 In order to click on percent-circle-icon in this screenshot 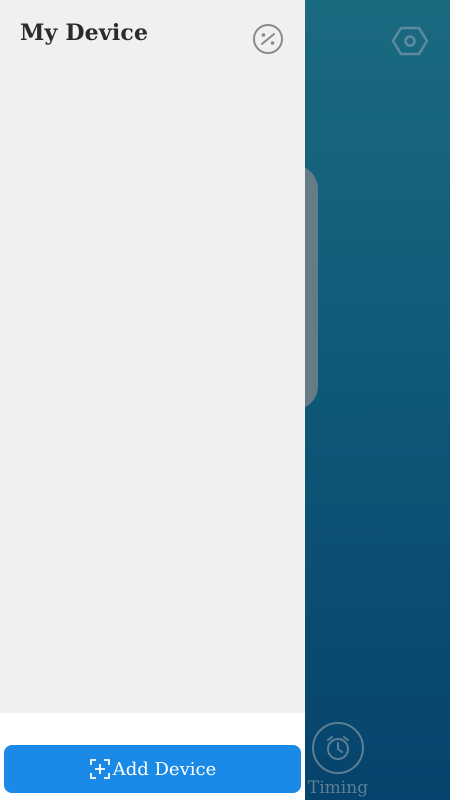, I will do `click(268, 39)`.